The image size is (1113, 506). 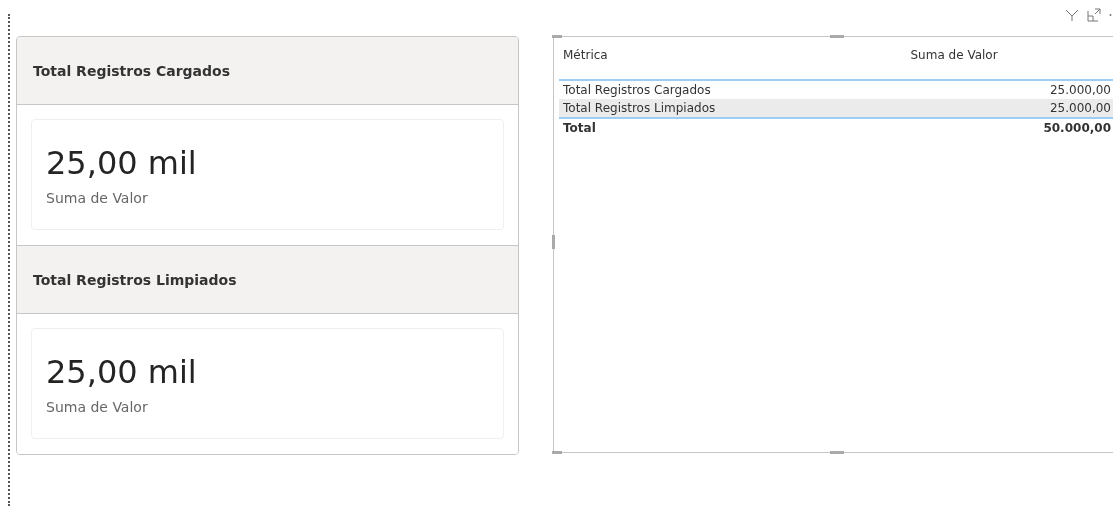 What do you see at coordinates (1094, 15) in the screenshot?
I see `expand-icon` at bounding box center [1094, 15].